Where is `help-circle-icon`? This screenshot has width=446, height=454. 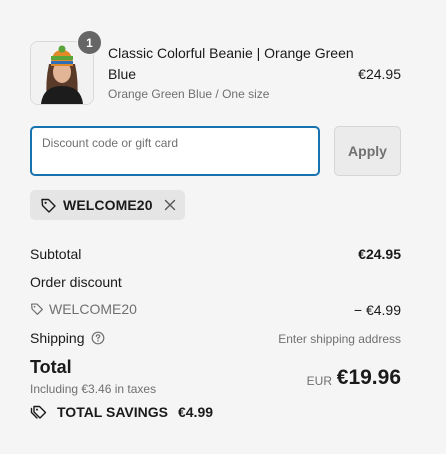 help-circle-icon is located at coordinates (98, 338).